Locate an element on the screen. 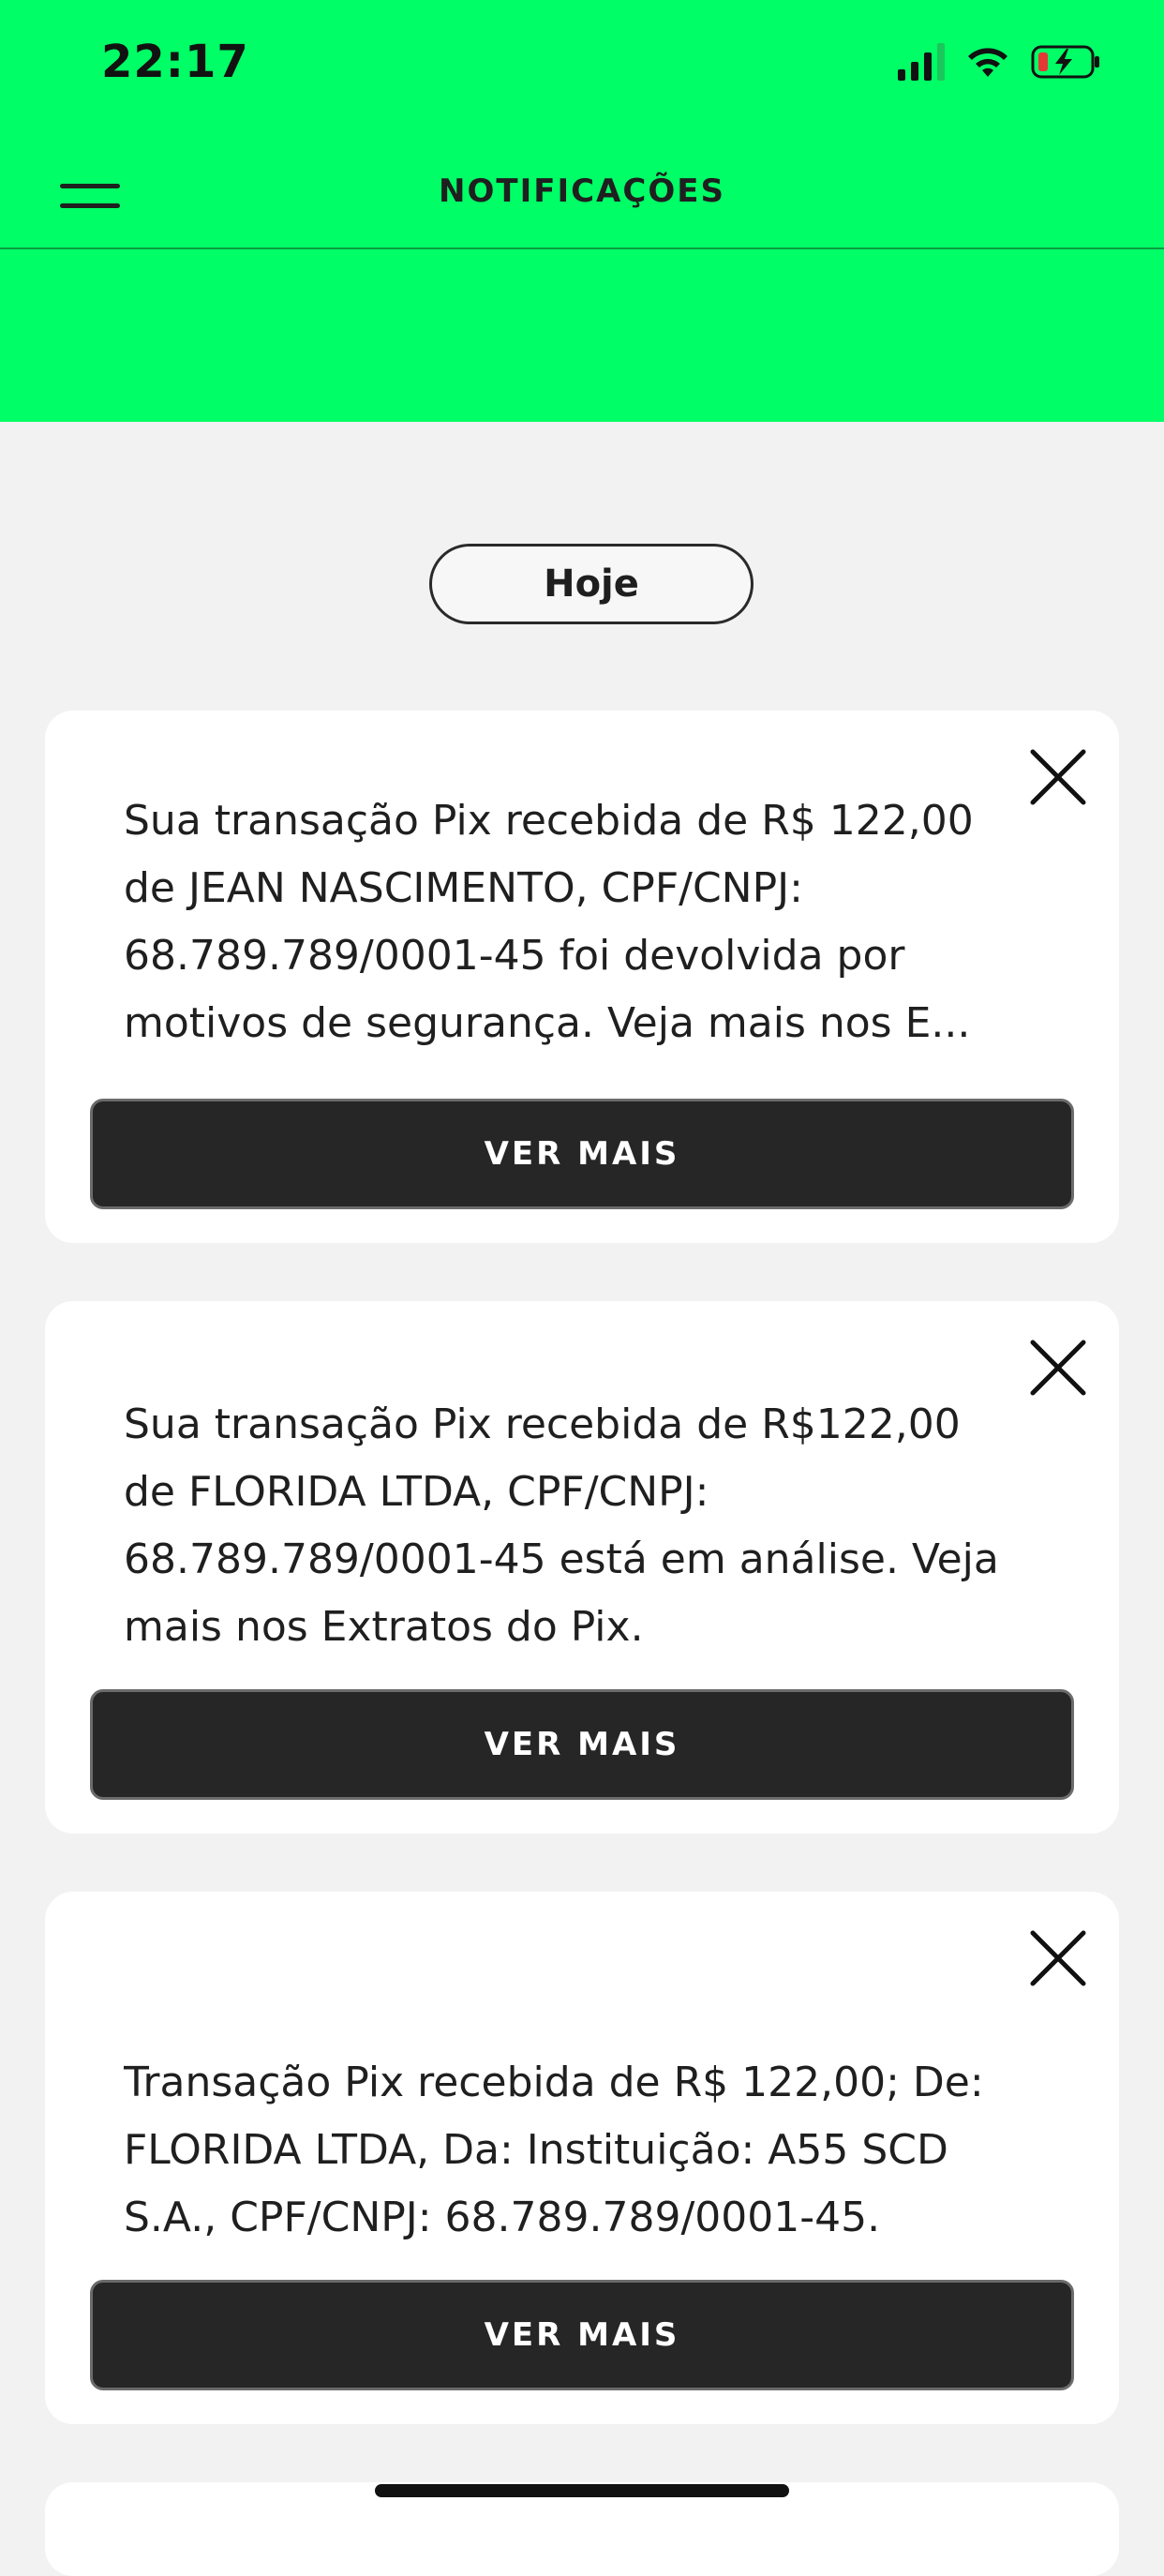 Image resolution: width=1164 pixels, height=2576 pixels. status-time: 22:17 is located at coordinates (175, 62).